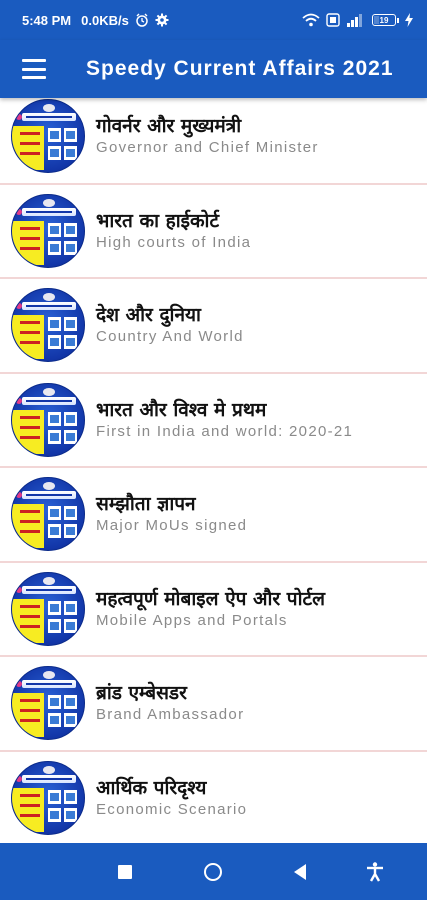 The height and width of the screenshot is (900, 427). I want to click on item-texts: सम्झौता ज्ञापन Major MoUs signed, so click(171, 514).